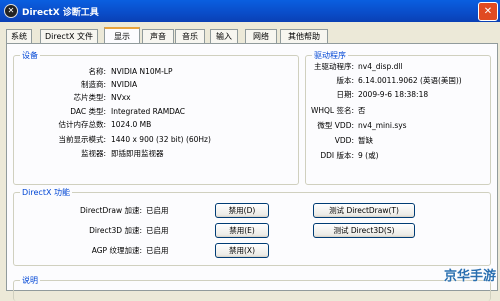  Describe the element at coordinates (93, 153) in the screenshot. I see `device-field-label: 监视器:` at that location.